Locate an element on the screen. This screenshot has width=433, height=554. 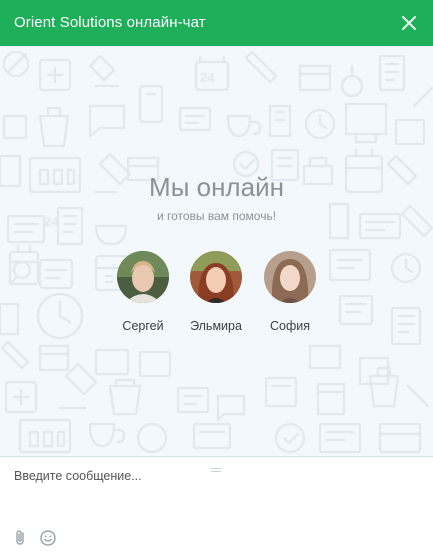
close-icon is located at coordinates (409, 23).